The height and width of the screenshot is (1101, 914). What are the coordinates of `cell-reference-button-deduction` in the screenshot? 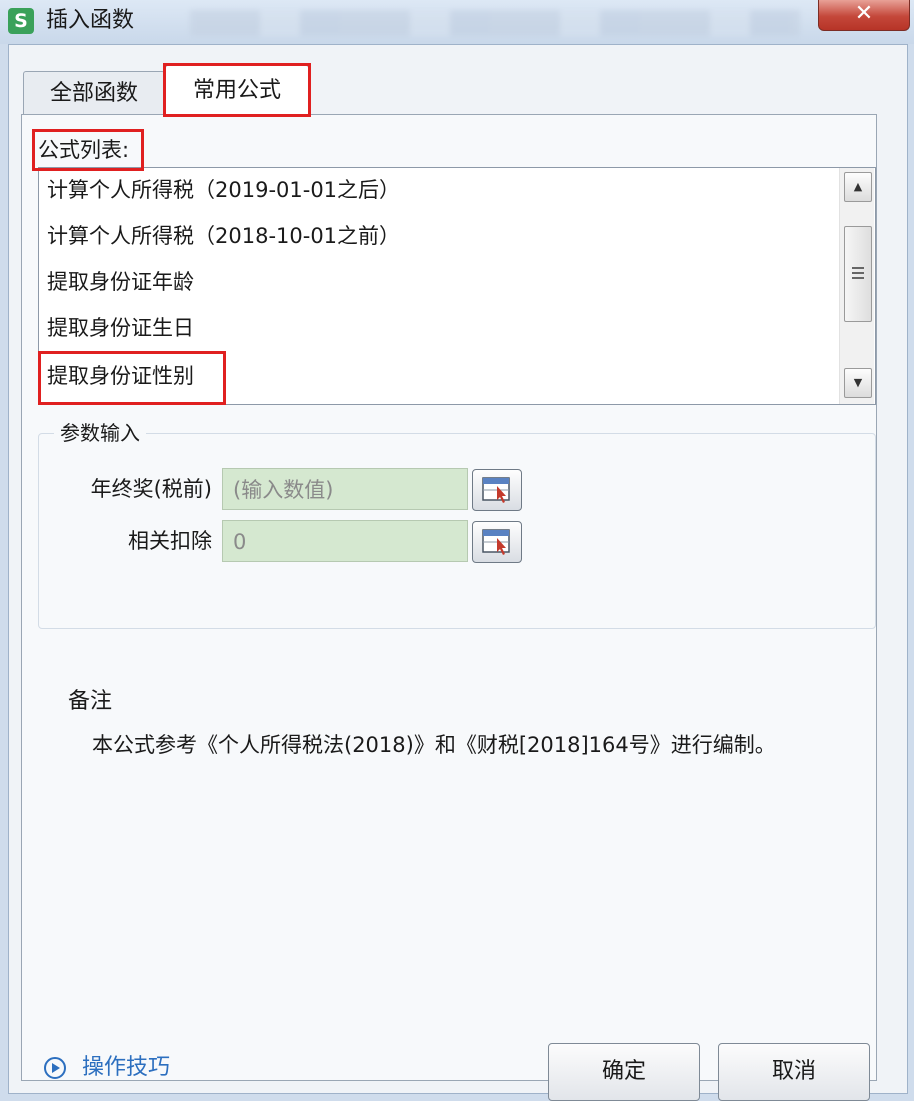 It's located at (497, 542).